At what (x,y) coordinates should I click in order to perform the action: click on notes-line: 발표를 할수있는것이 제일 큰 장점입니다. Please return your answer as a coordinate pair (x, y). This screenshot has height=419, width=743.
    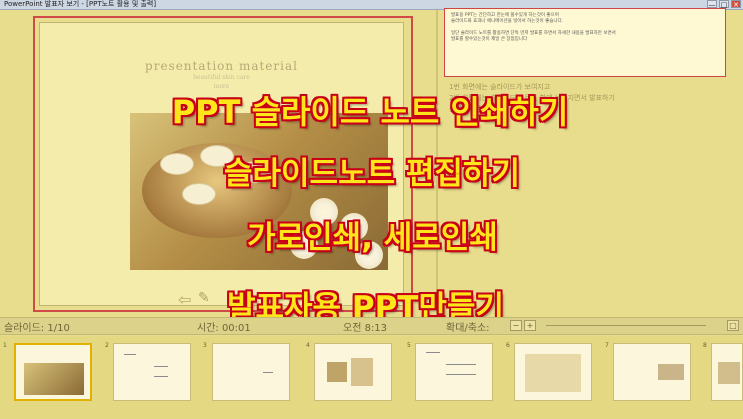
    Looking at the image, I should click on (489, 39).